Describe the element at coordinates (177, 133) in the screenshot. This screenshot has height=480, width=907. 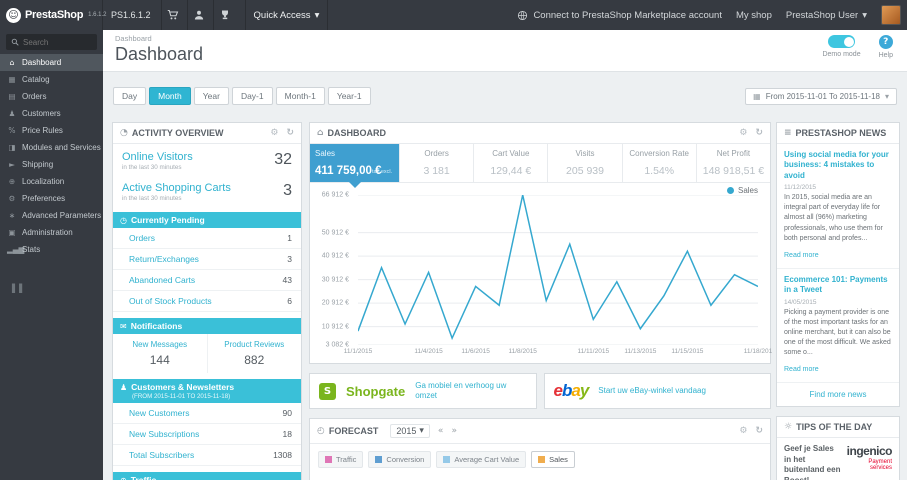
I see `activity-panel-title: ACTIVITY OVERVIEW` at that location.